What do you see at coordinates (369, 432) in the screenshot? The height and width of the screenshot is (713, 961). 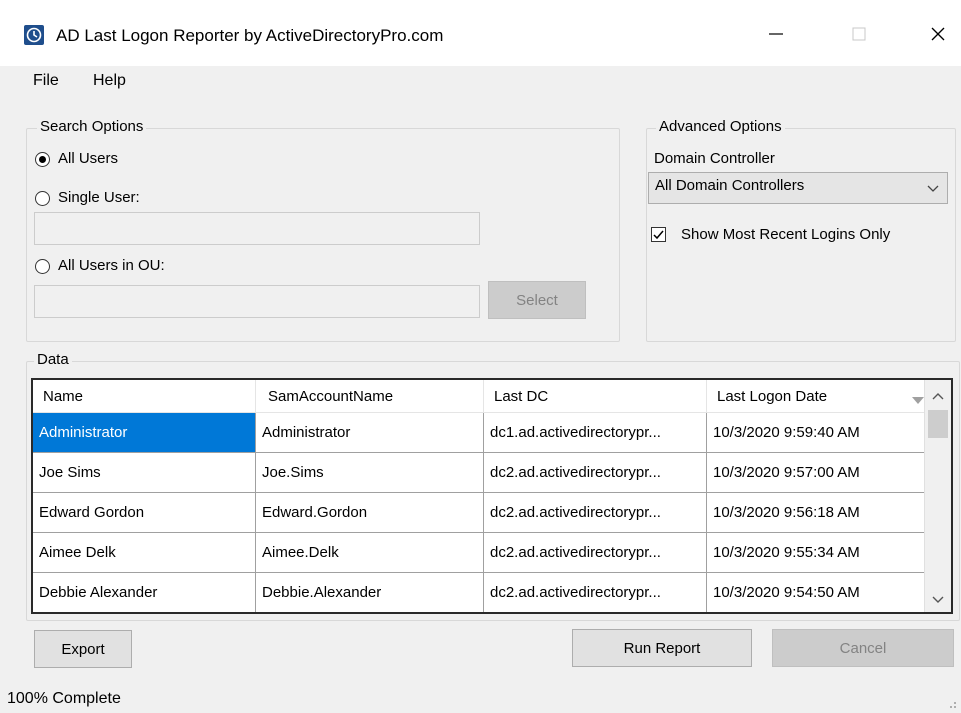 I see `cell-samaccountname: Administrator` at bounding box center [369, 432].